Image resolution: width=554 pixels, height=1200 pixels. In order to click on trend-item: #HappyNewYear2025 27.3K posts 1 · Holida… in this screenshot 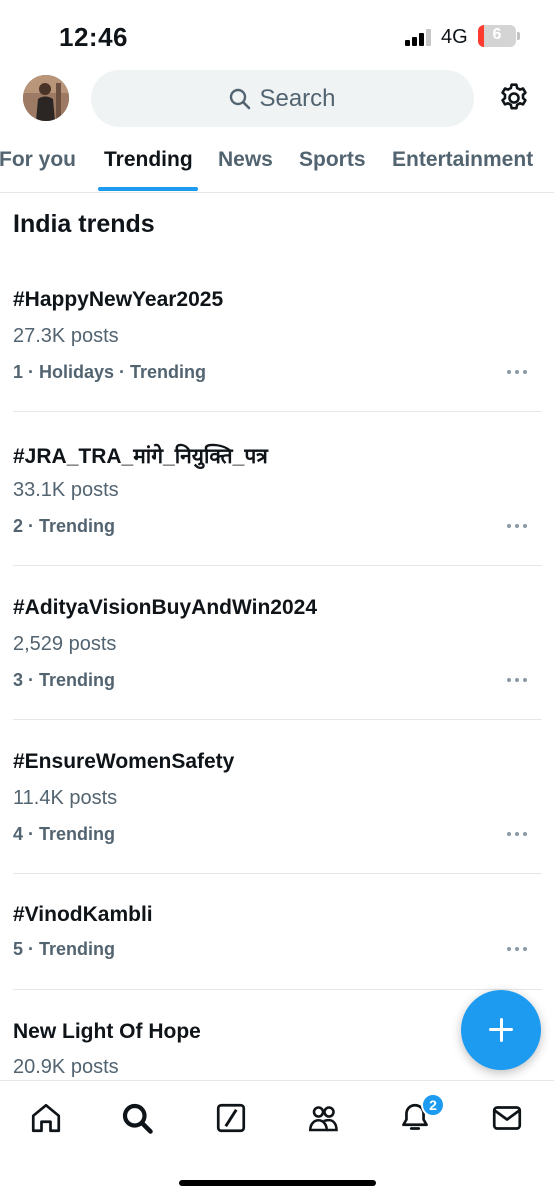, I will do `click(277, 345)`.